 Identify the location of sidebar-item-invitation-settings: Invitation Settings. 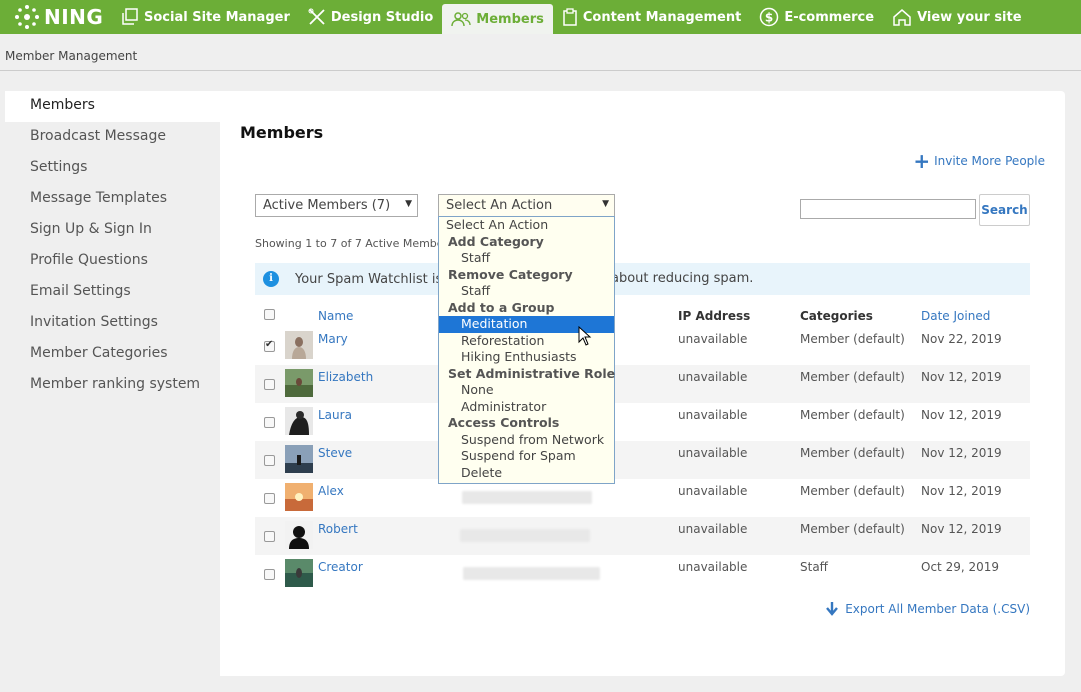
(112, 323).